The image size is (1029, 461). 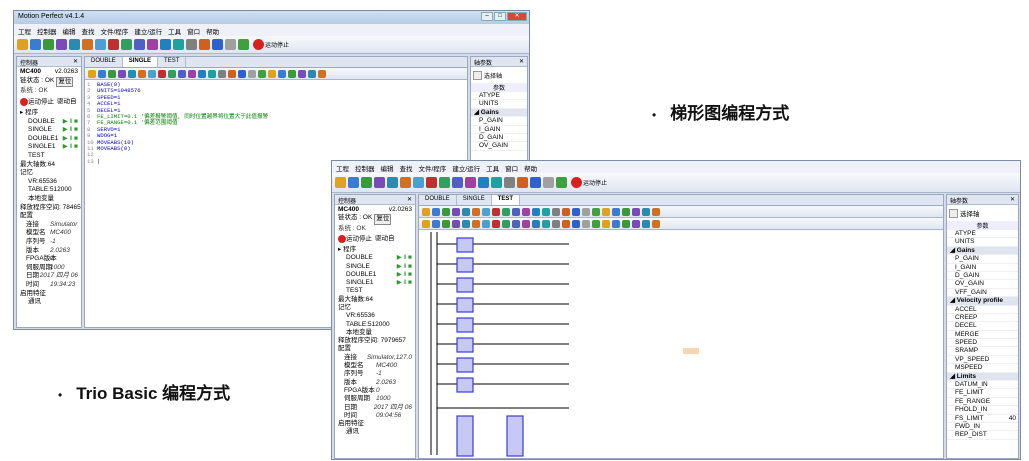 What do you see at coordinates (953, 213) in the screenshot?
I see `select-axis-icon` at bounding box center [953, 213].